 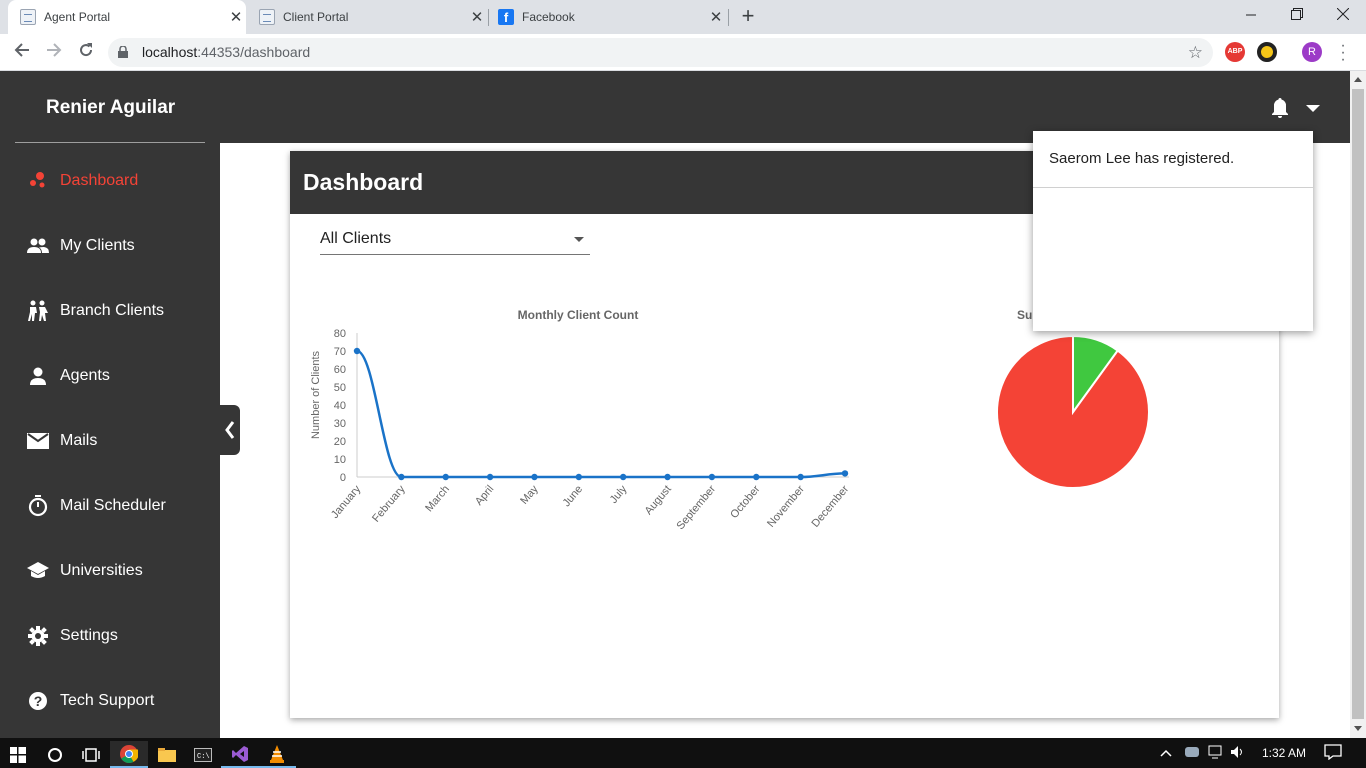 I want to click on start-button, so click(x=18, y=754).